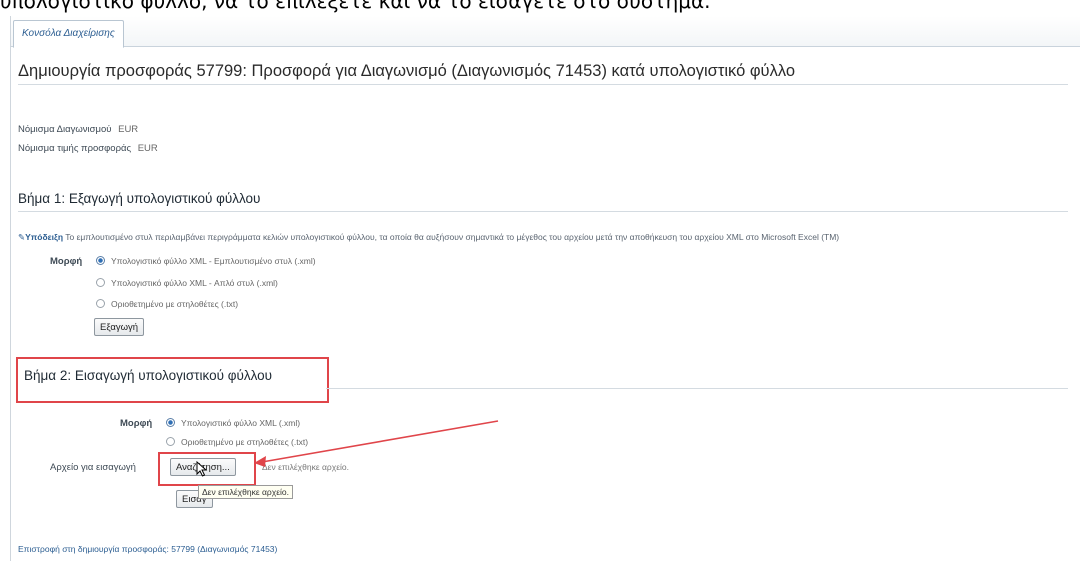 The width and height of the screenshot is (1080, 561). What do you see at coordinates (175, 304) in the screenshot?
I see `step1-option-label: Οριοθετημένο με στηλοθέτες (.txt)` at bounding box center [175, 304].